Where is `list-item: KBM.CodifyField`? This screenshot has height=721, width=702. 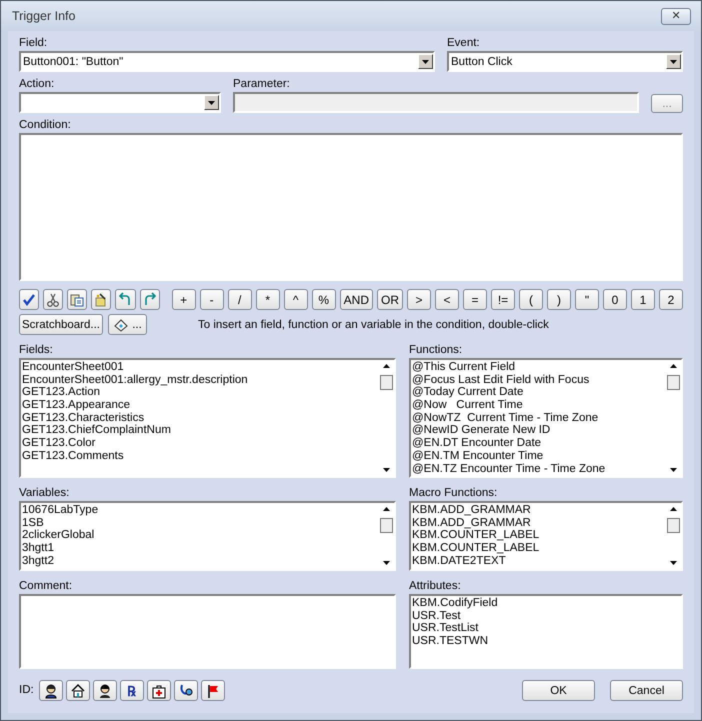 list-item: KBM.CodifyField is located at coordinates (546, 603).